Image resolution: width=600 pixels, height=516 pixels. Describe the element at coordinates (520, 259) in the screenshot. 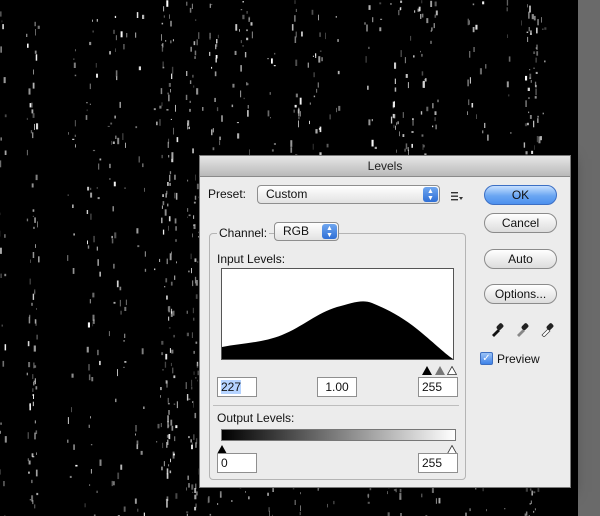

I see `auto-button: Auto` at that location.